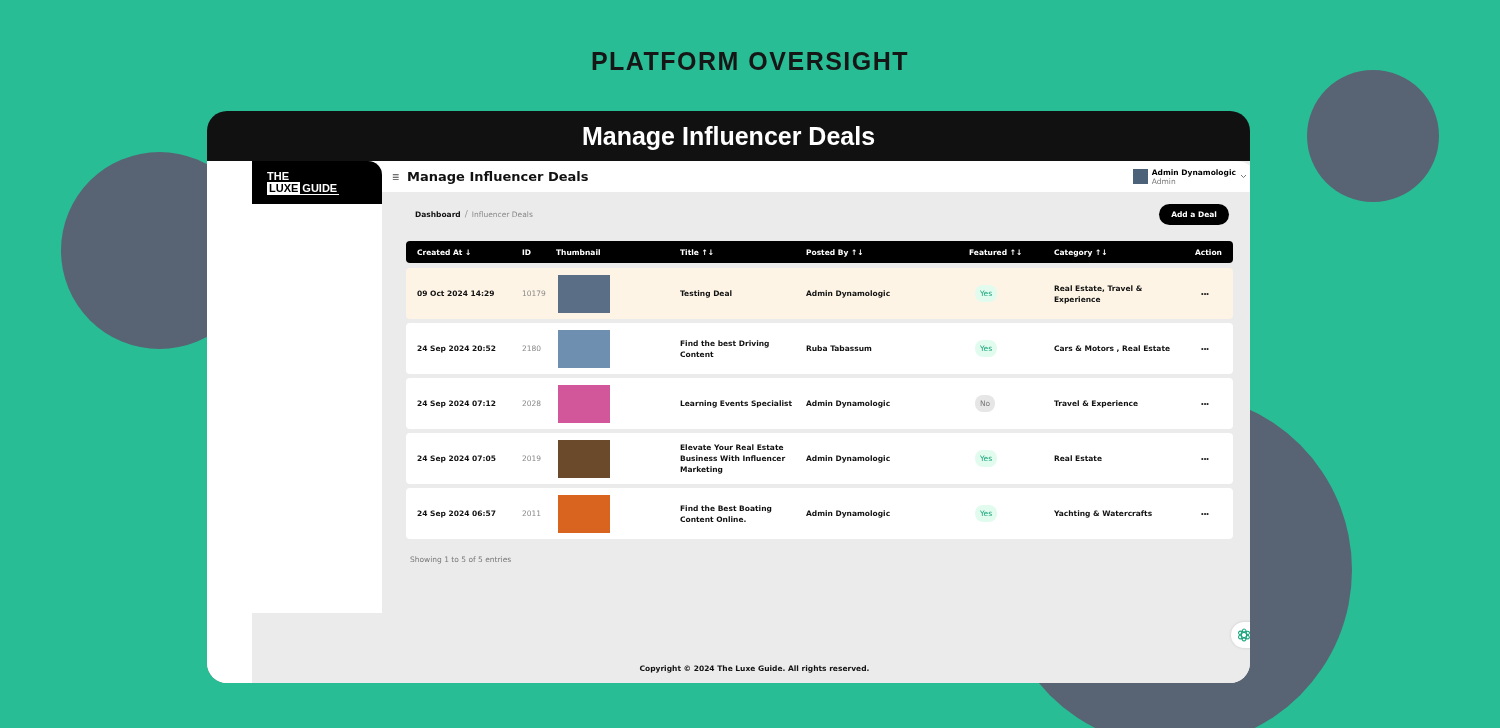 The height and width of the screenshot is (728, 1500). I want to click on avatar-photo-placeholder, so click(1140, 176).